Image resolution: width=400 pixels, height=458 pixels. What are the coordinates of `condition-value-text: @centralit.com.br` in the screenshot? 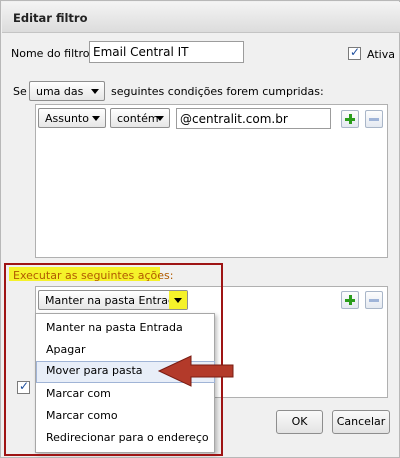 It's located at (234, 119).